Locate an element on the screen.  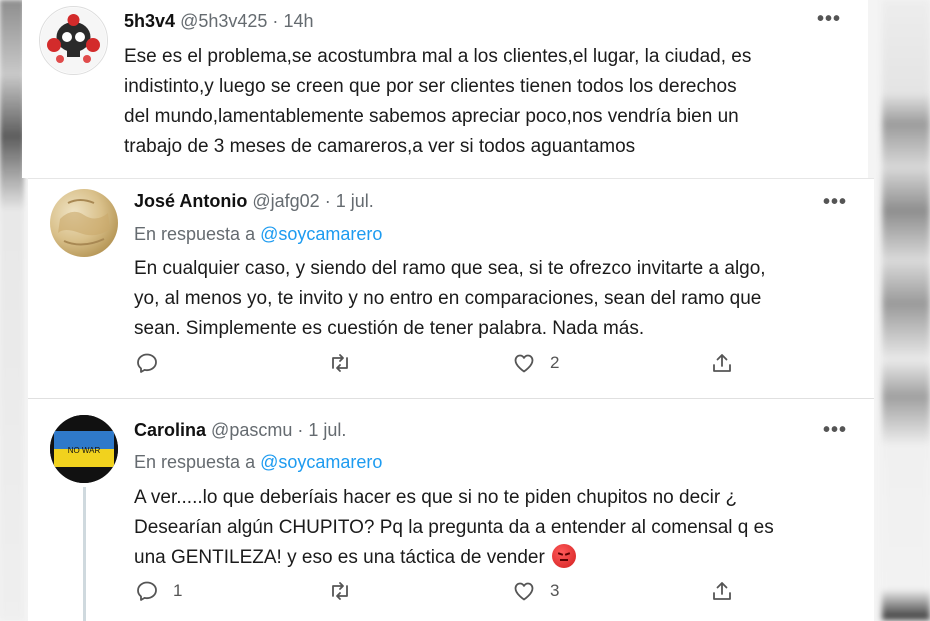
timestamp: 14h is located at coordinates (298, 21).